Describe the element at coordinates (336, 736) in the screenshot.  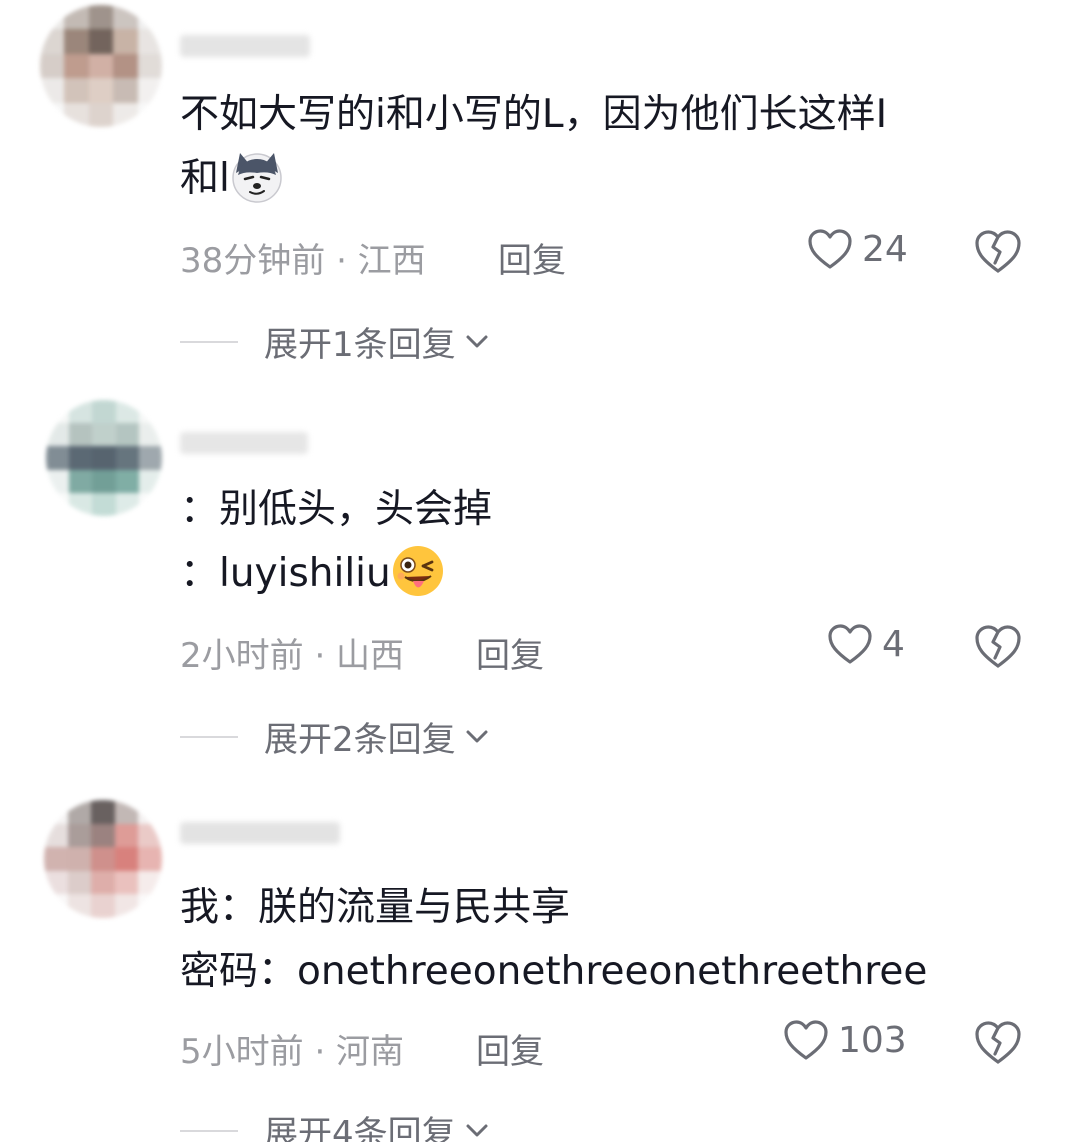
I see `expand-replies-button: 展开2条回复` at that location.